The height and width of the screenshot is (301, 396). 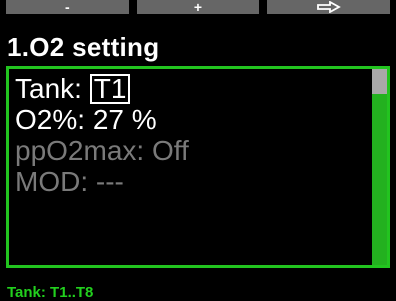 What do you see at coordinates (80, 150) in the screenshot?
I see `ppo2max-label: ppO2max:` at bounding box center [80, 150].